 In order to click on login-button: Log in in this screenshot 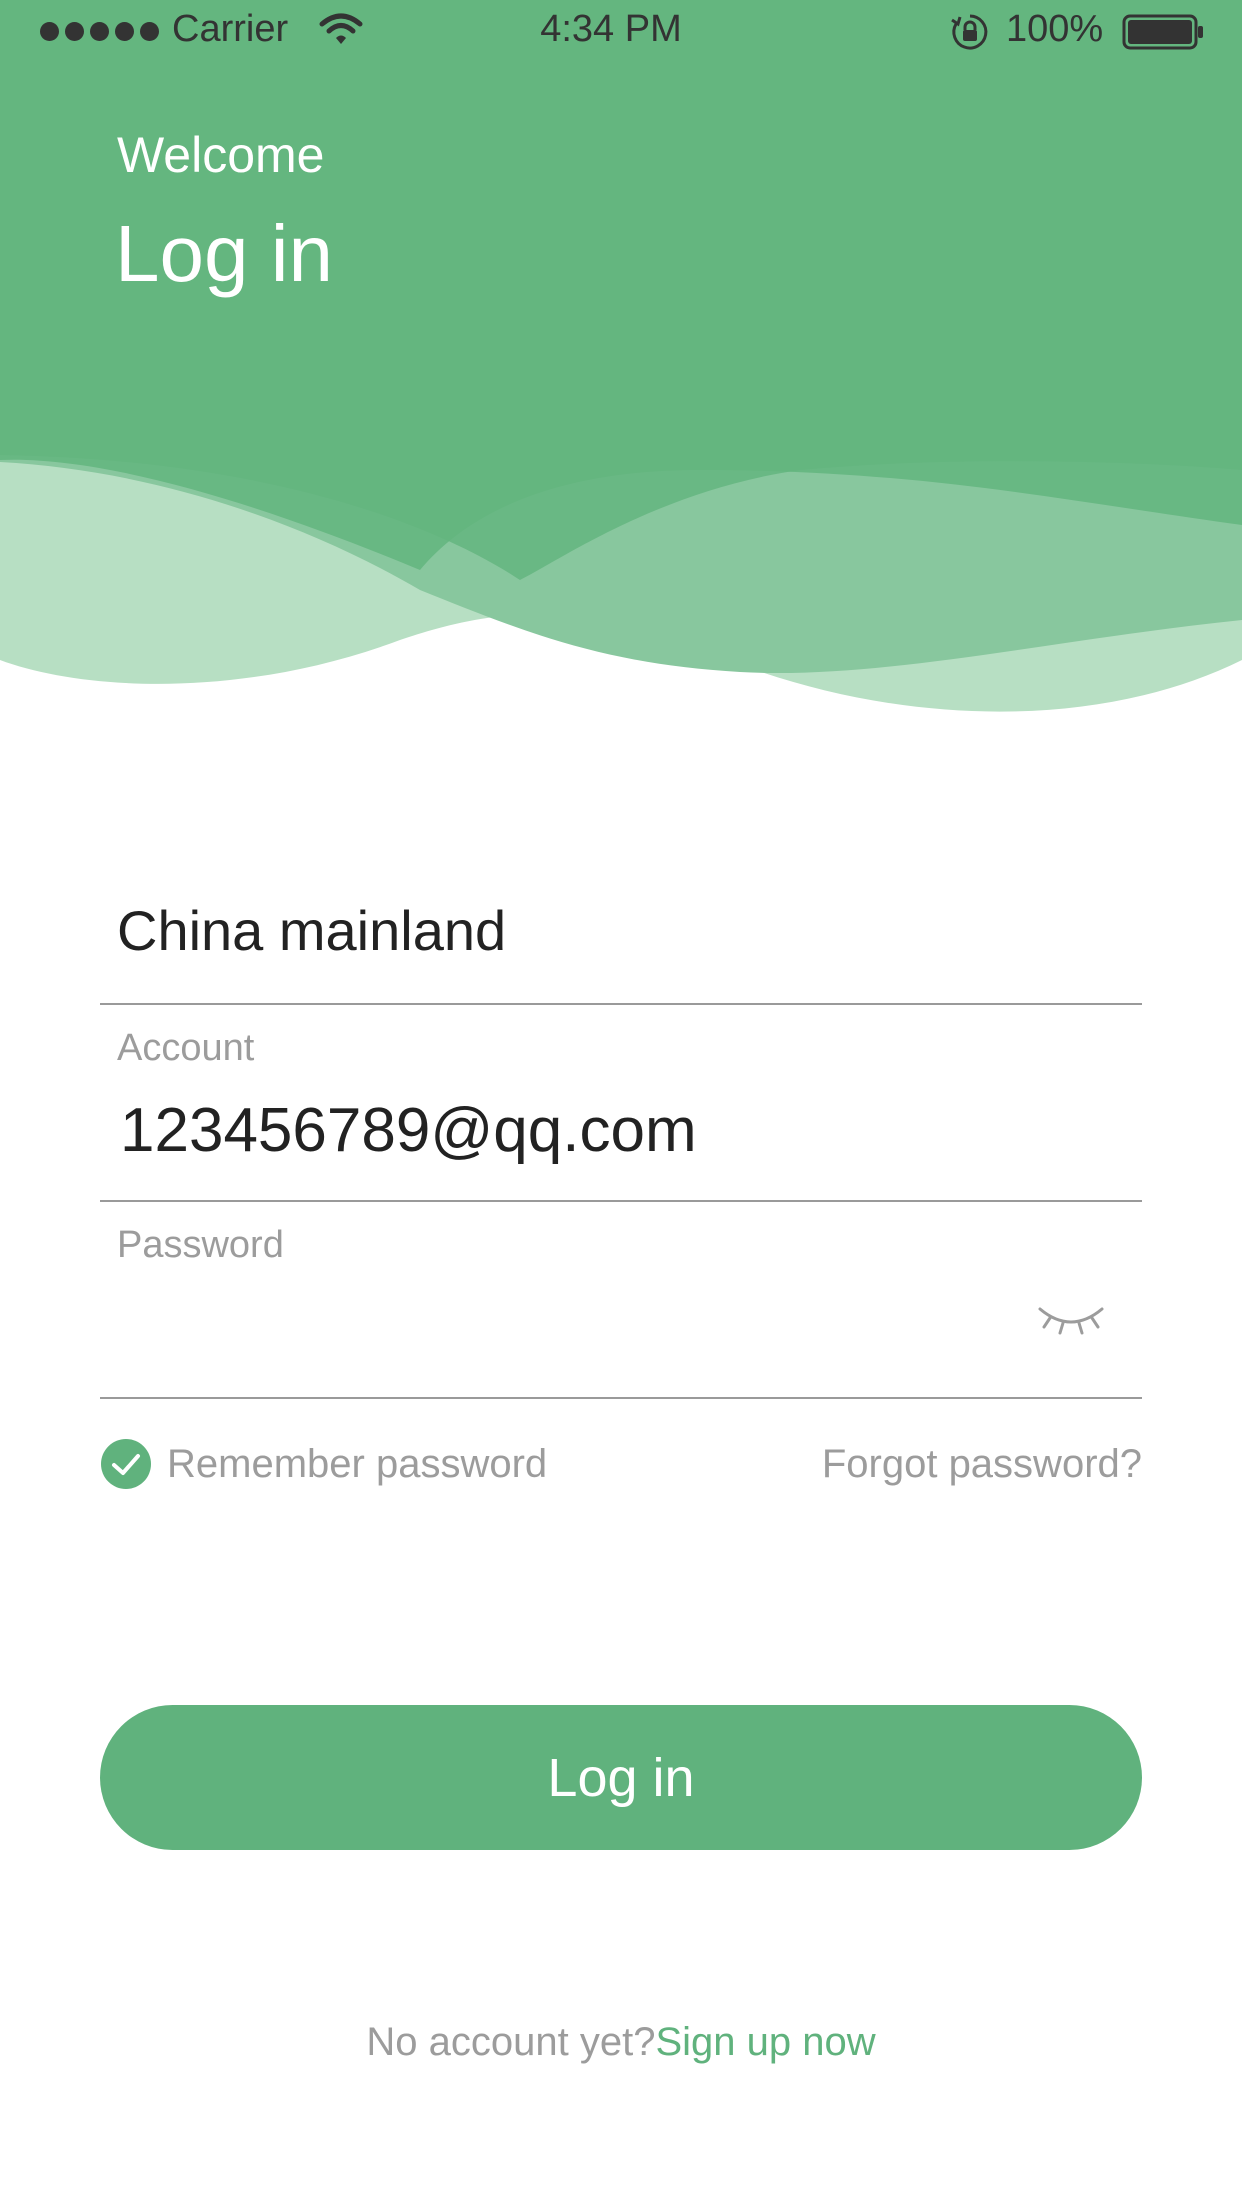, I will do `click(621, 1777)`.